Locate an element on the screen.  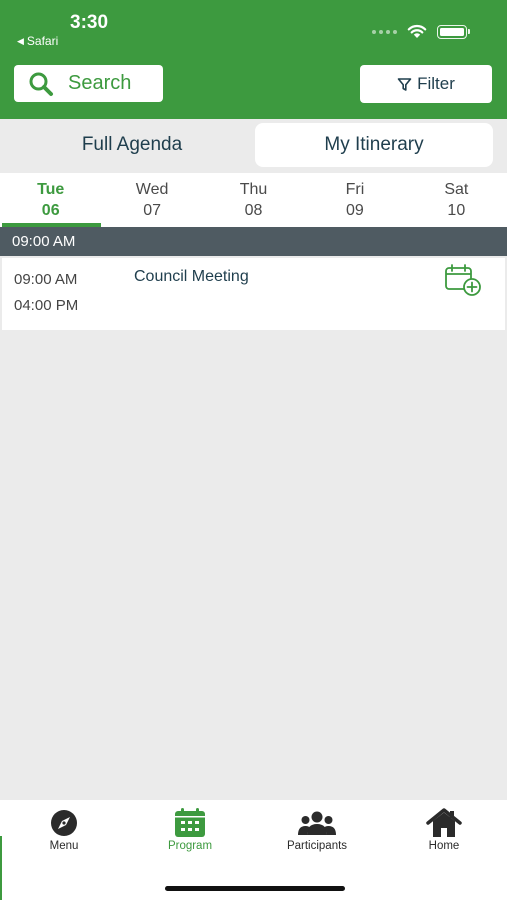
day-date: 10 is located at coordinates (456, 210).